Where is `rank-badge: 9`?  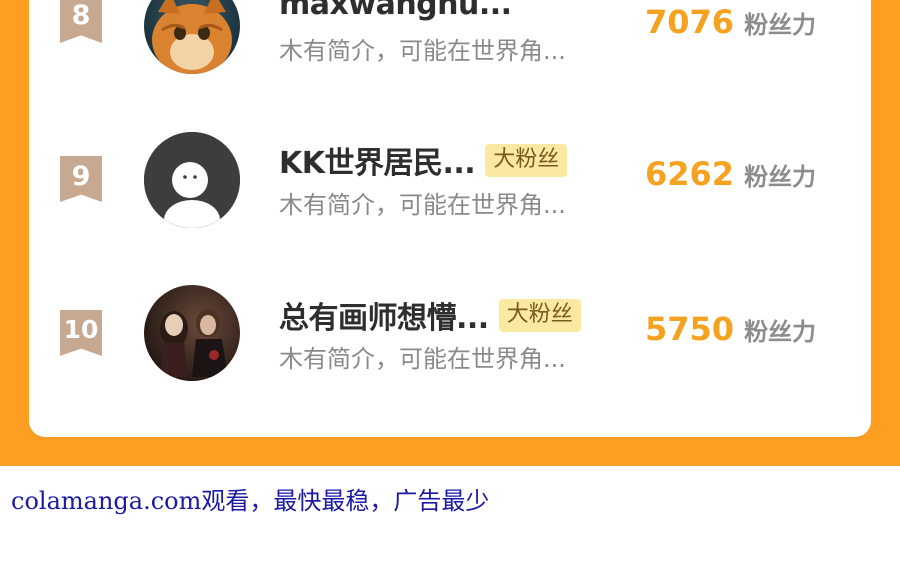 rank-badge: 9 is located at coordinates (81, 179).